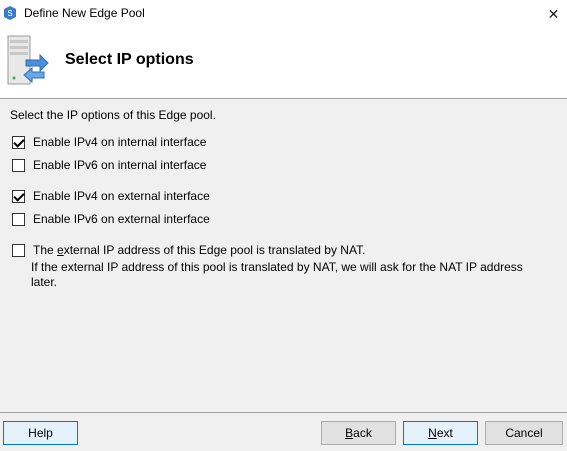 The image size is (567, 451). I want to click on close-button: ✕, so click(553, 14).